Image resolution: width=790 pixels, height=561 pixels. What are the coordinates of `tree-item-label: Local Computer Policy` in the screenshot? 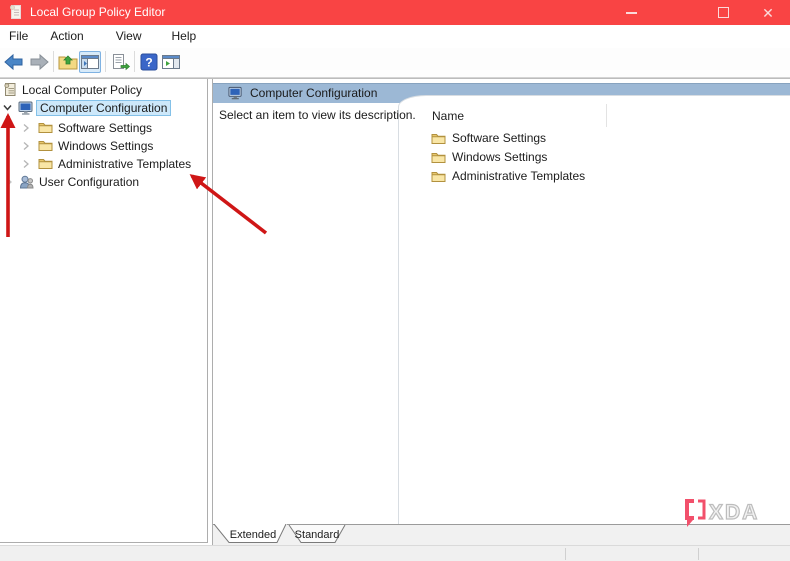 It's located at (82, 89).